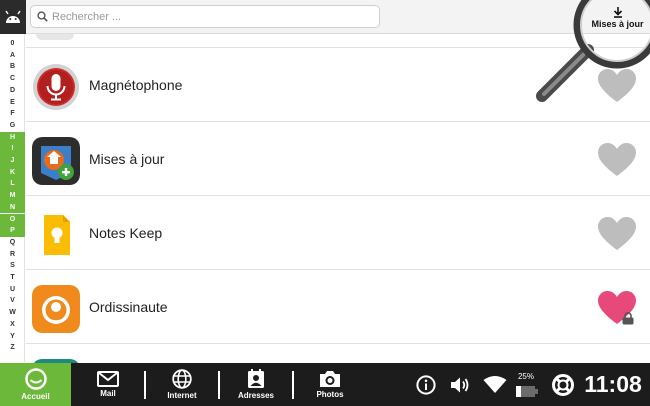 The width and height of the screenshot is (650, 406). Describe the element at coordinates (35, 396) in the screenshot. I see `nav-home-label: Accueil` at that location.